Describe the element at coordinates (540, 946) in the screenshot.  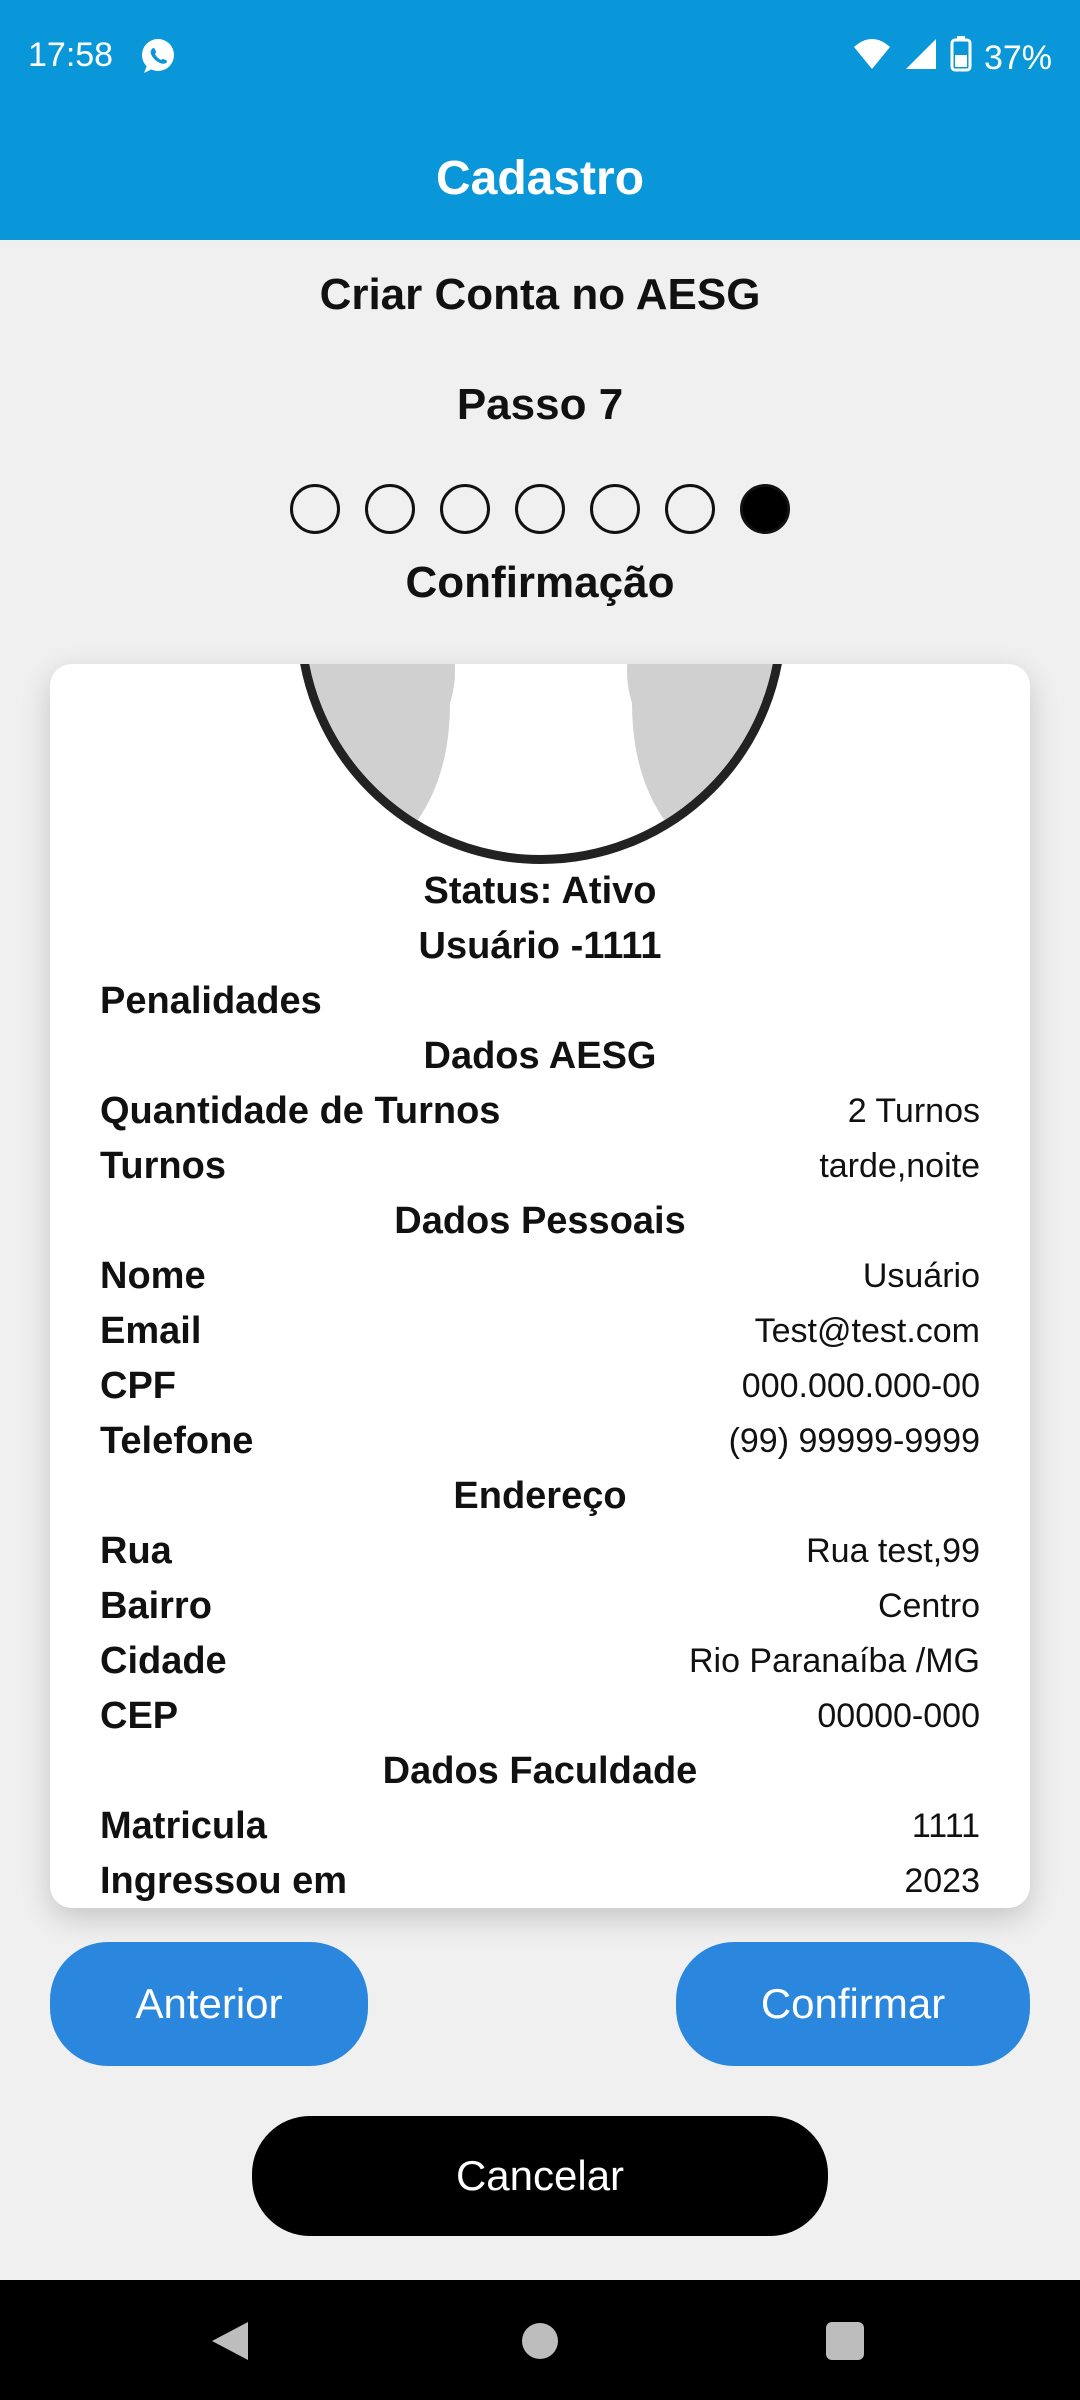
I see `user-label: Usuário -1111` at that location.